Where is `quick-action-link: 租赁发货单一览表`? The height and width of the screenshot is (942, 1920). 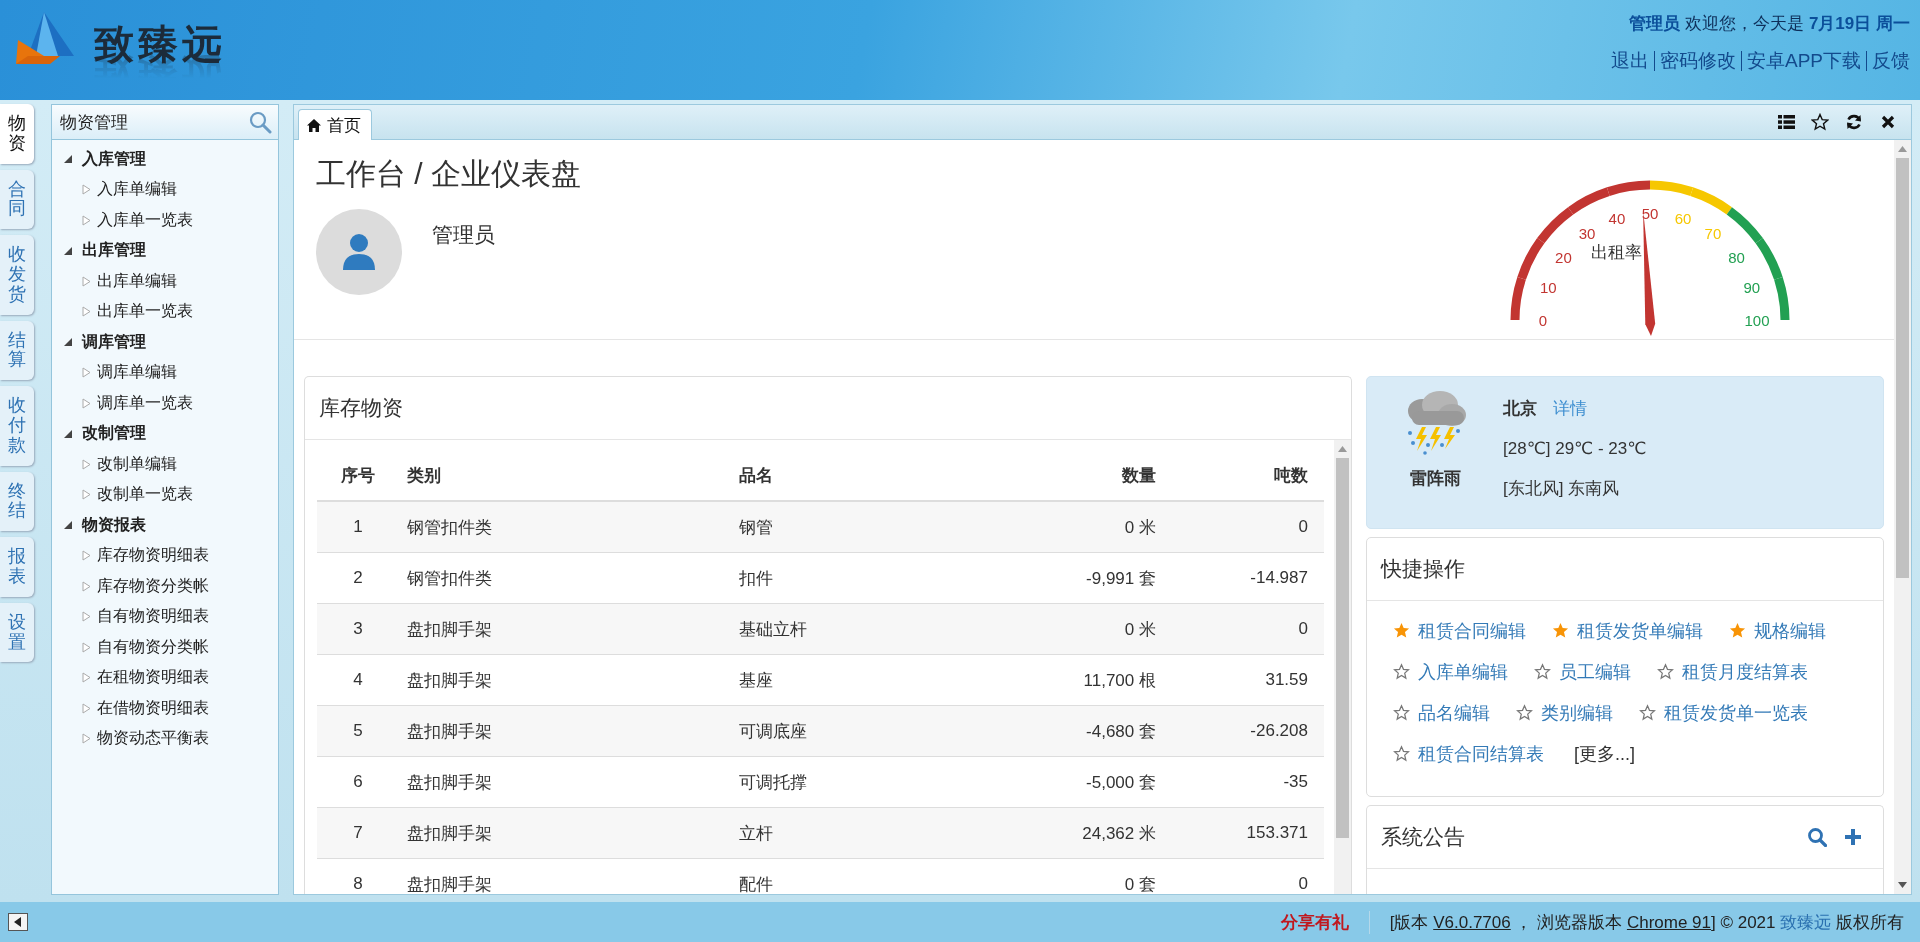 quick-action-link: 租赁发货单一览表 is located at coordinates (1723, 712).